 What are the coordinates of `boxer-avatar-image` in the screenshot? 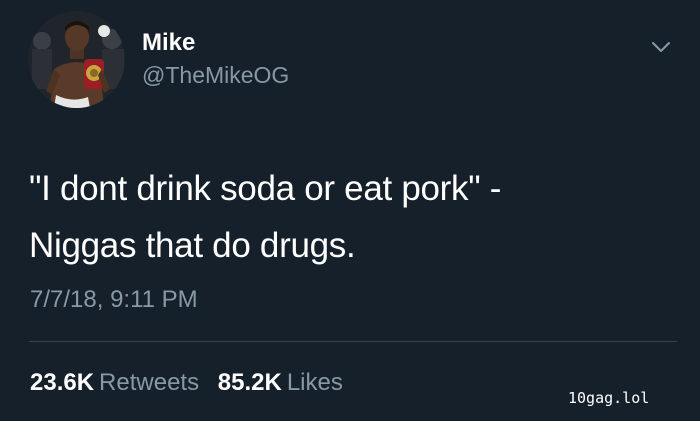 It's located at (76, 59).